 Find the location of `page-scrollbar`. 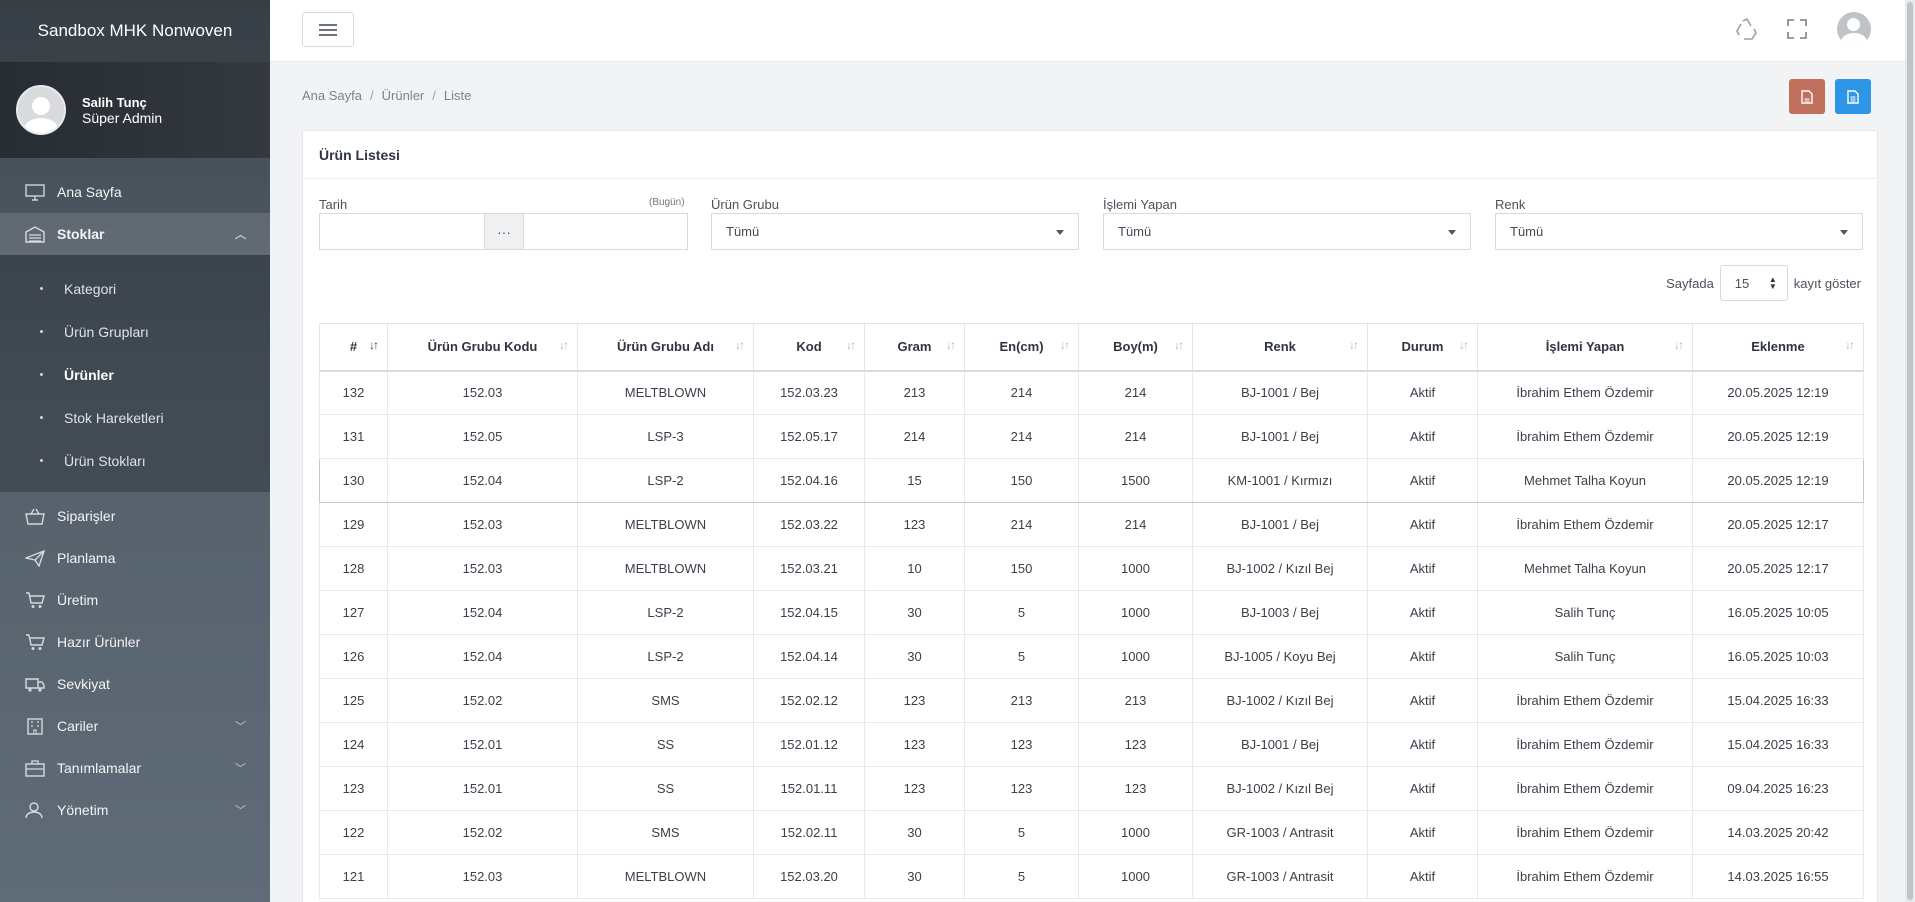

page-scrollbar is located at coordinates (1910, 451).